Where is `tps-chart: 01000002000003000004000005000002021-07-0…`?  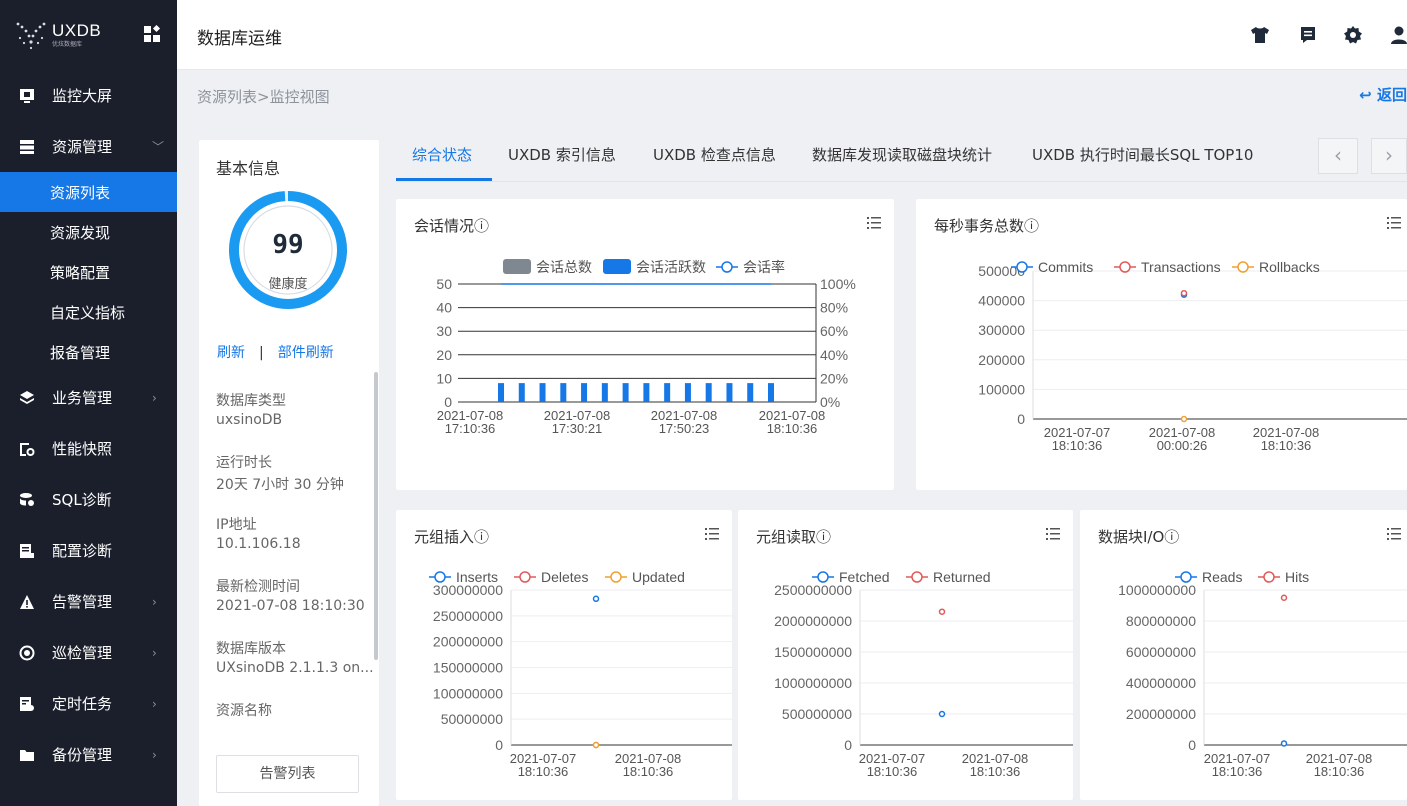
tps-chart: 01000002000003000004000005000002021-07-0… is located at coordinates (1192, 356).